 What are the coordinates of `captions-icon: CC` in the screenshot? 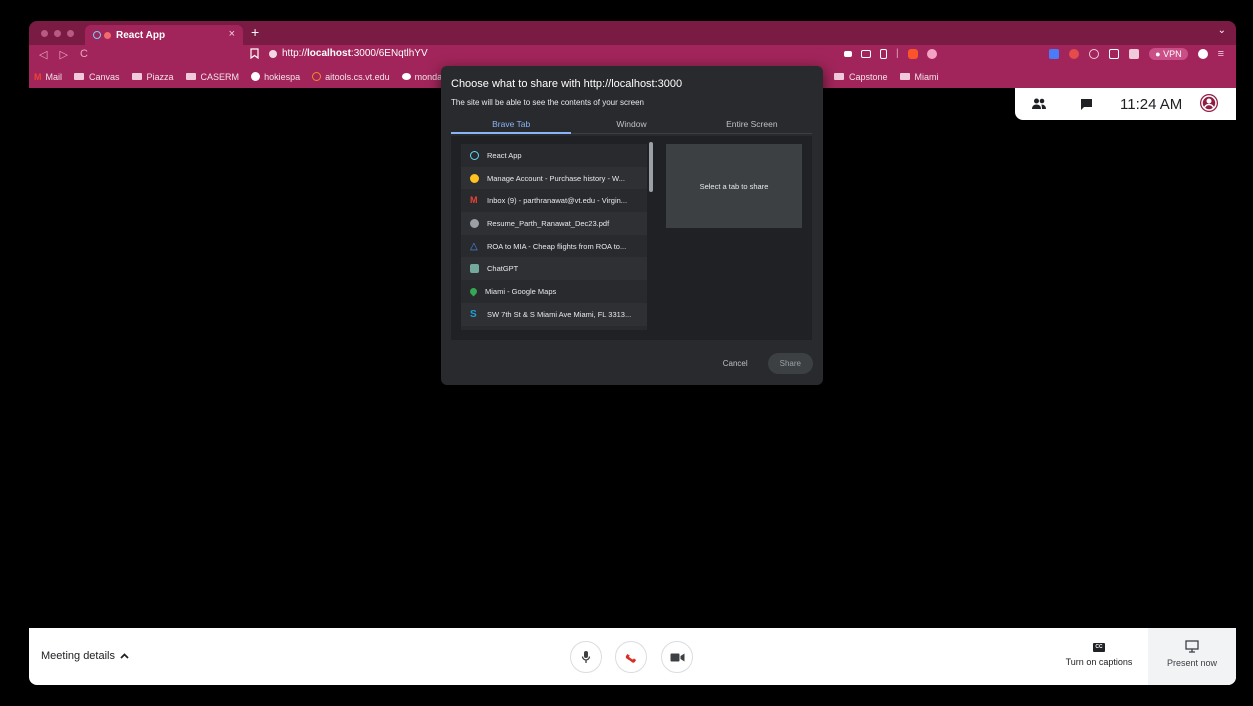 It's located at (1099, 647).